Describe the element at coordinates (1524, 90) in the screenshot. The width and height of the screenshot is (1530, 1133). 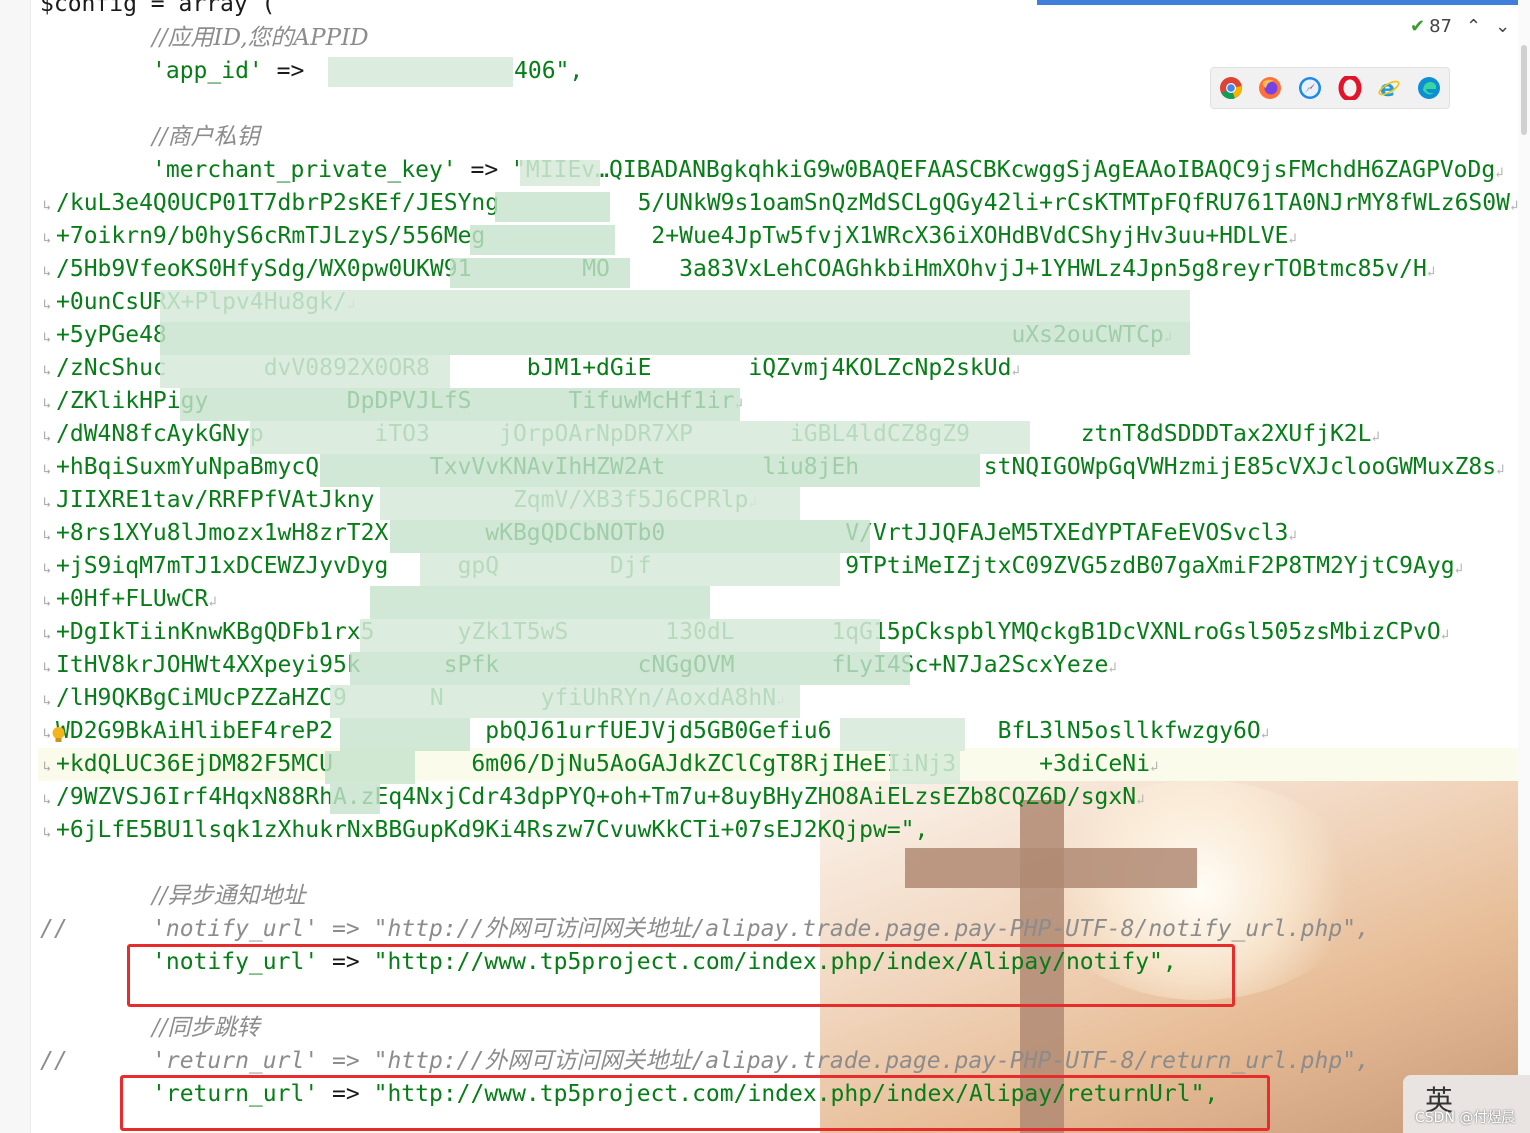
I see `scrollbar-thumb` at that location.